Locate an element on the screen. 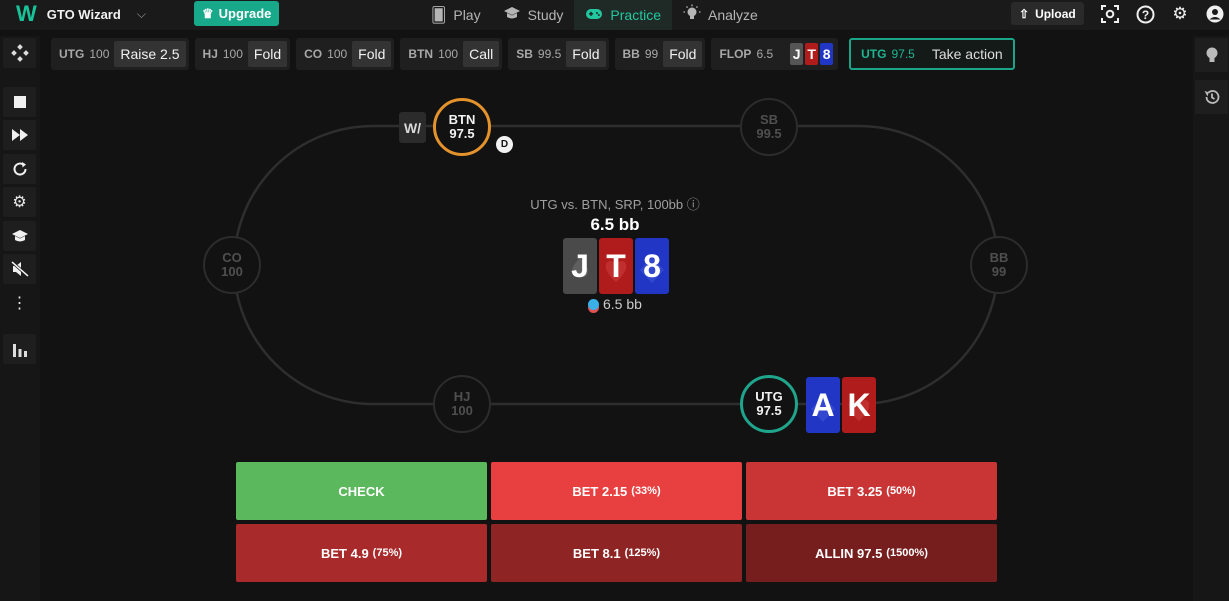 This screenshot has width=1229, height=601. bet-33-button: BET 2.15 (33%) is located at coordinates (616, 491).